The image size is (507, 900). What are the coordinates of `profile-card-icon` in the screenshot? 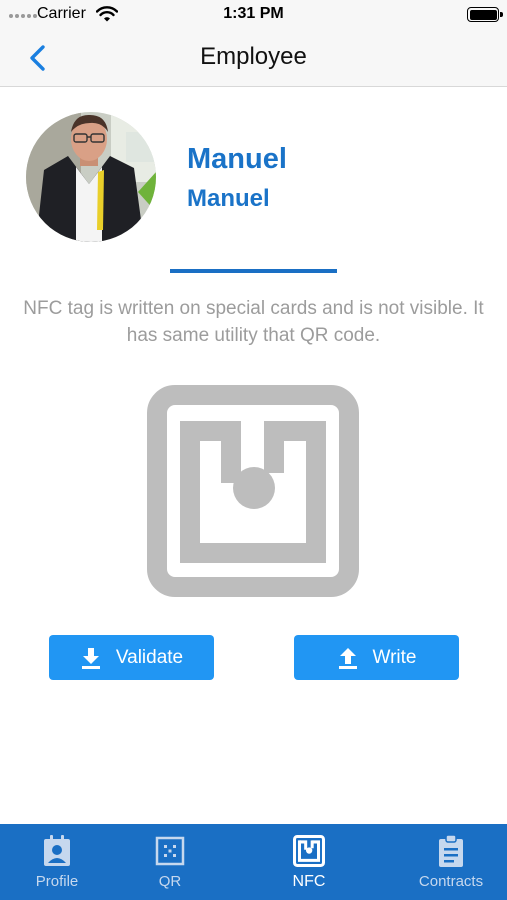 It's located at (57, 850).